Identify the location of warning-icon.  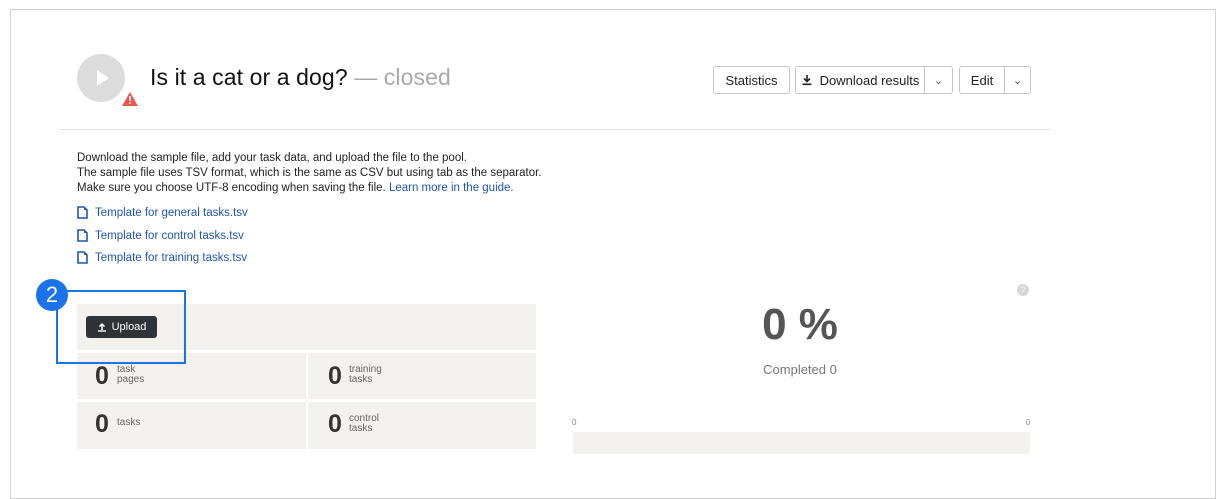
(130, 99).